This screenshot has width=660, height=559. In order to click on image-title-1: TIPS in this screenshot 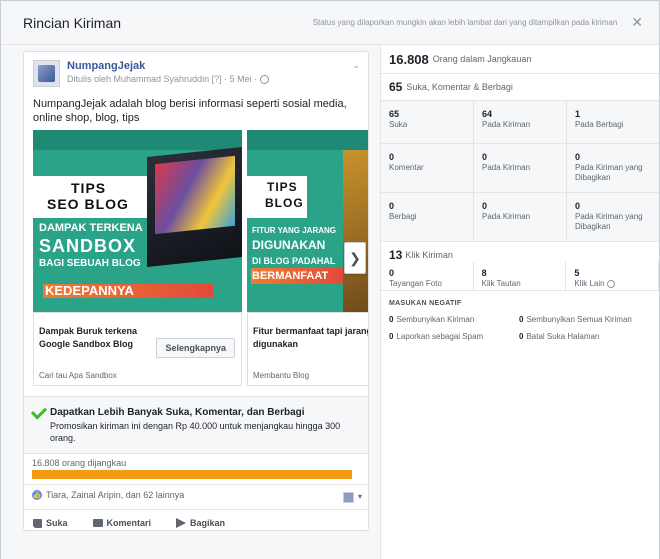, I will do `click(282, 187)`.